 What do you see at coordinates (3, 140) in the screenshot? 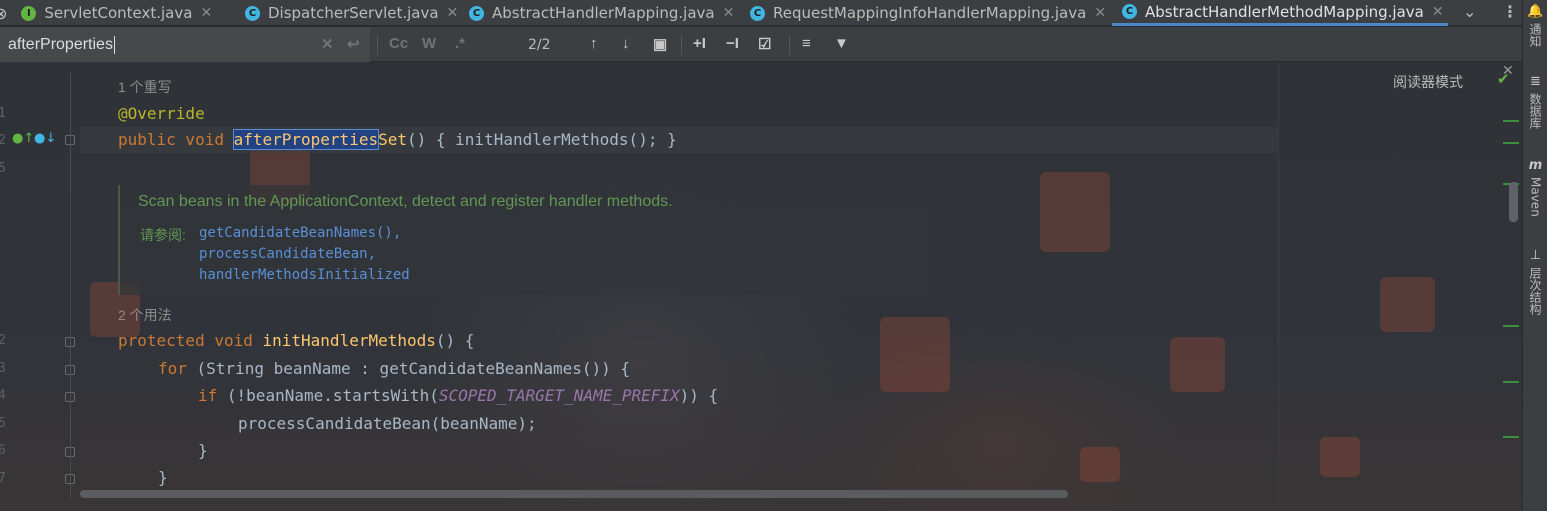
I see `line-number: 2` at bounding box center [3, 140].